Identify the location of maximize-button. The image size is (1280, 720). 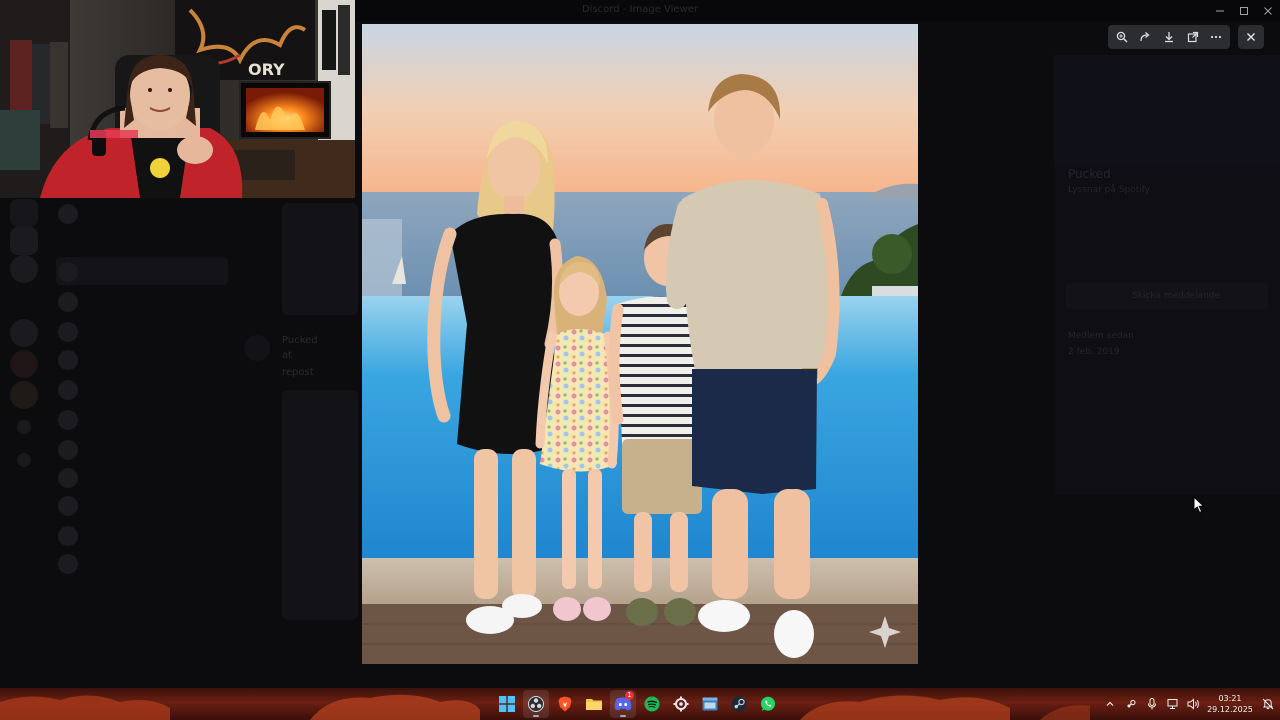
(1244, 11).